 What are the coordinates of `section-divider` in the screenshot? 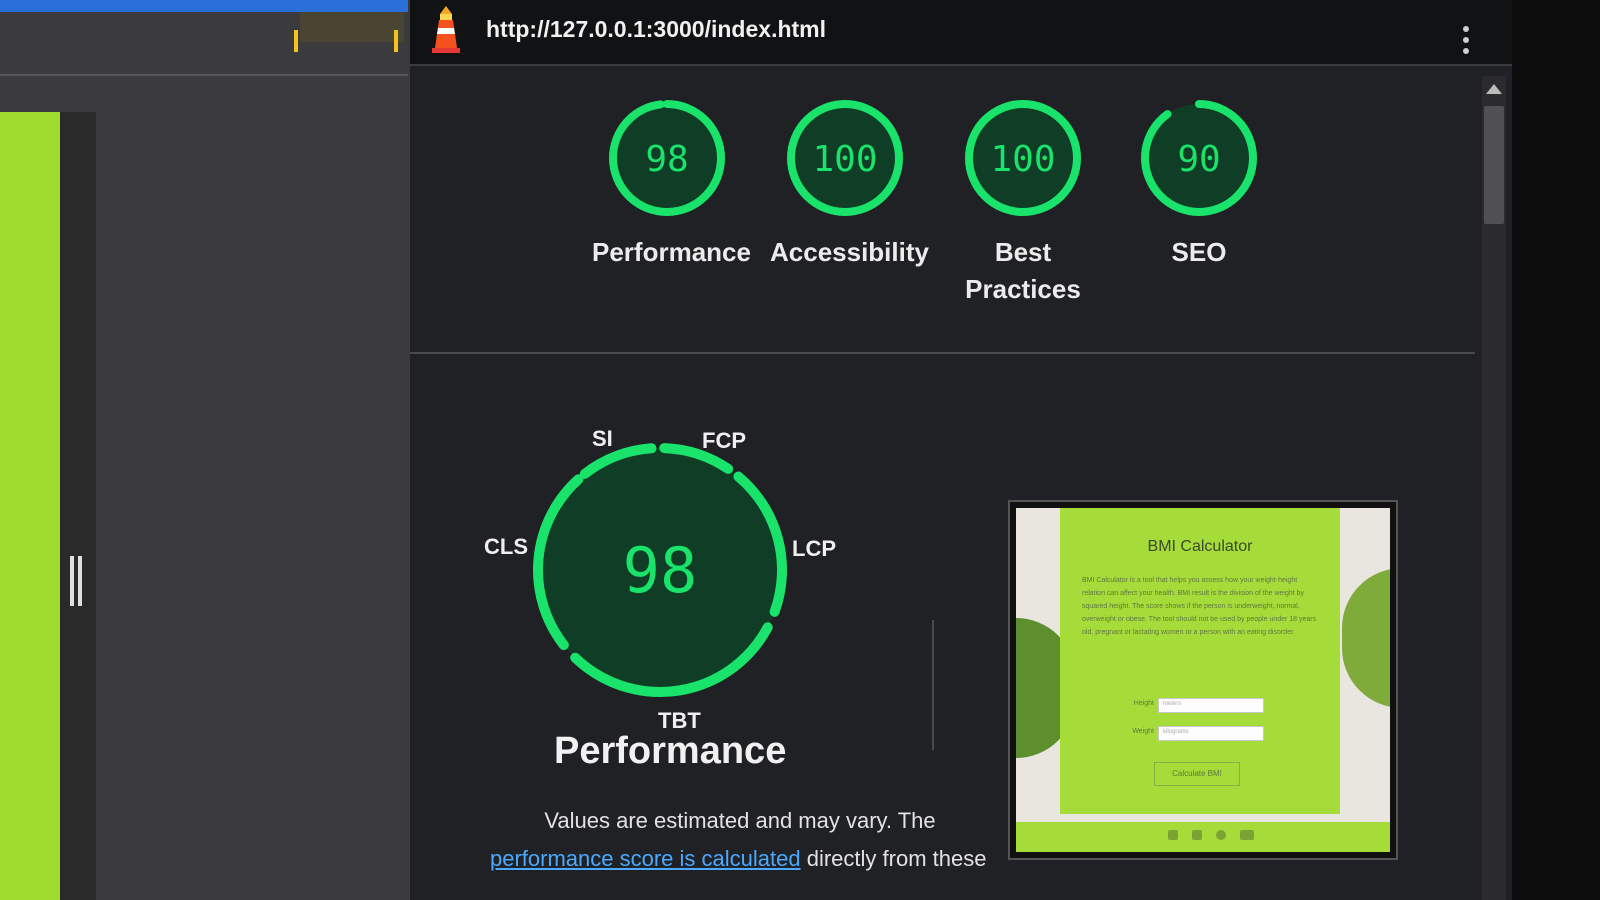 It's located at (942, 353).